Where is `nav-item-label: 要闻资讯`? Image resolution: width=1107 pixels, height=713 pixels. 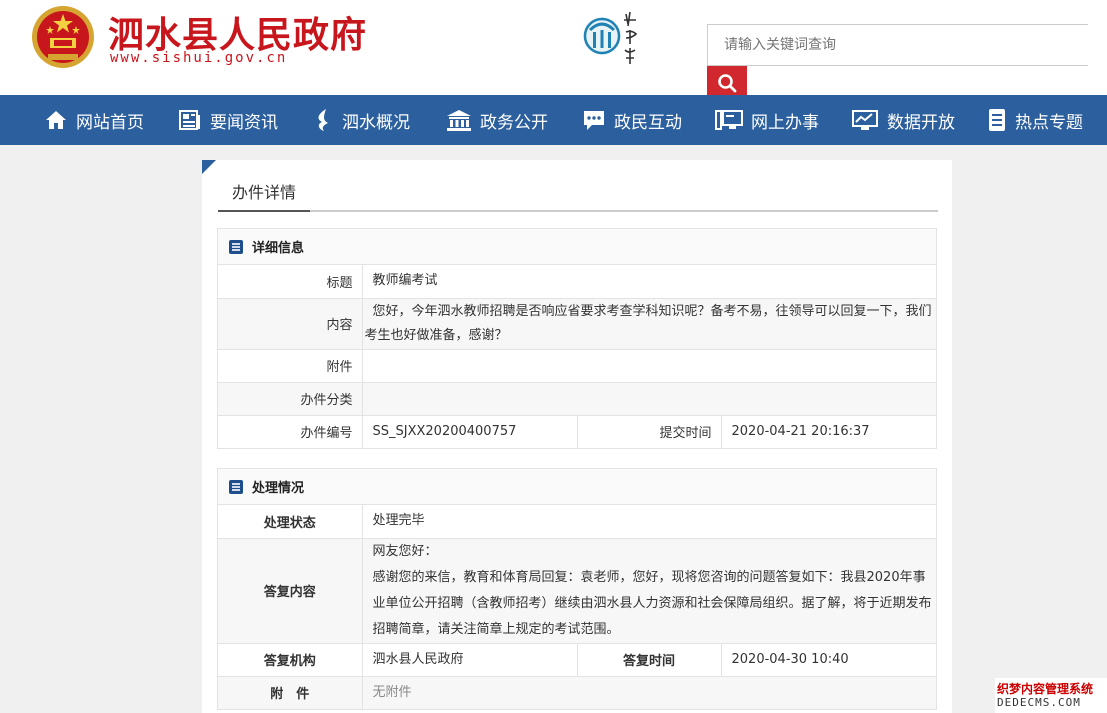 nav-item-label: 要闻资讯 is located at coordinates (244, 122).